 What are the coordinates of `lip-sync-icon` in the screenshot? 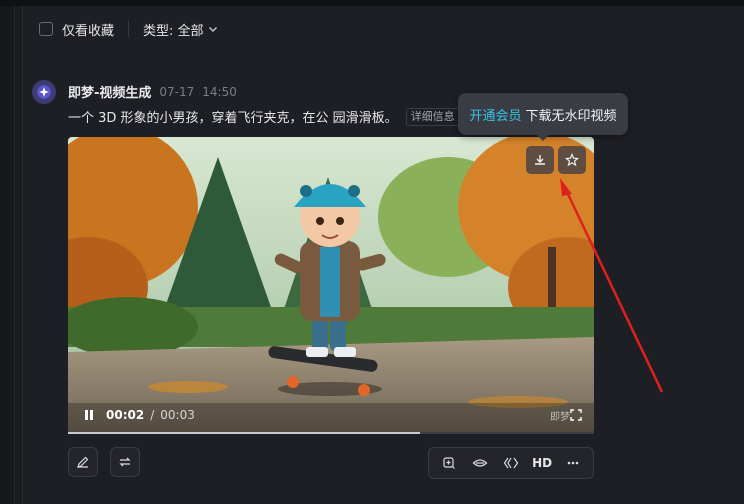 It's located at (480, 463).